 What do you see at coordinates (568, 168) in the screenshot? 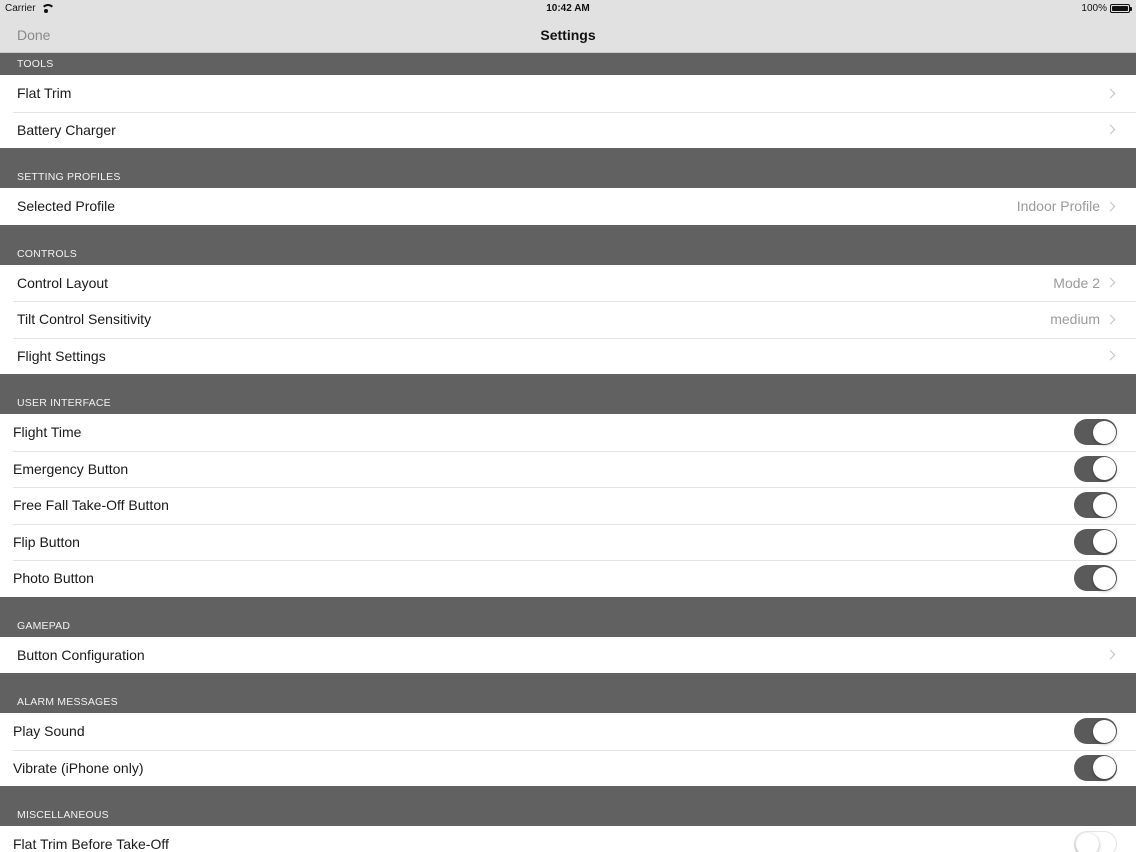
I see `section-header-setting-profiles: SETTING PROFILES` at bounding box center [568, 168].